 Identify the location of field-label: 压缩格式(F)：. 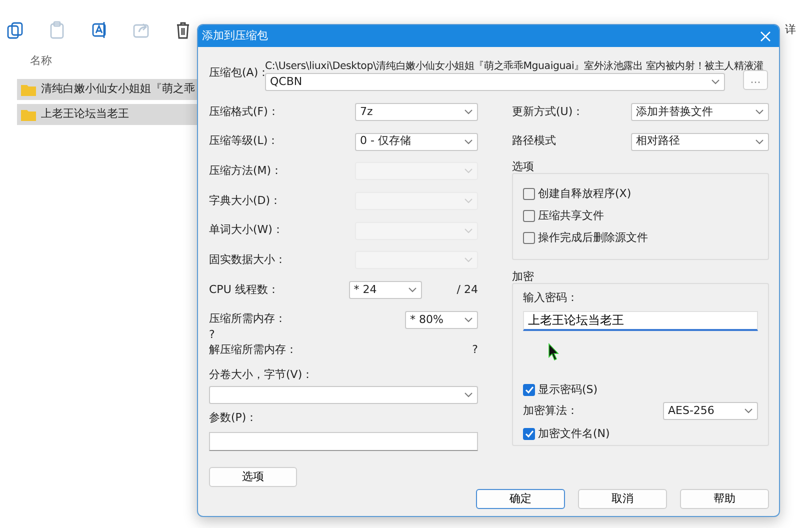
(244, 112).